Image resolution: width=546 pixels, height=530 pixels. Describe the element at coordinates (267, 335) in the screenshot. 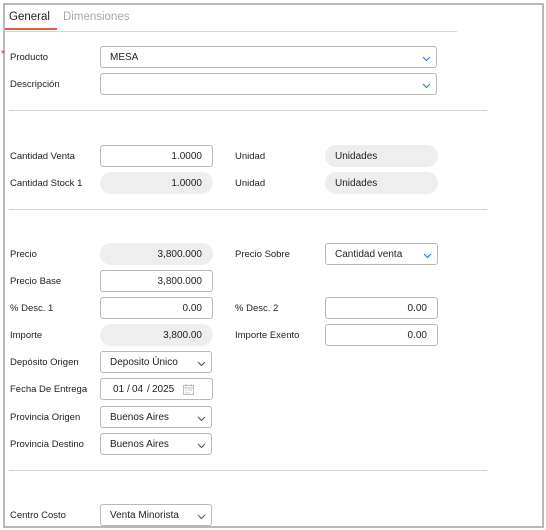

I see `importe-exento-label: Importe Exento` at that location.